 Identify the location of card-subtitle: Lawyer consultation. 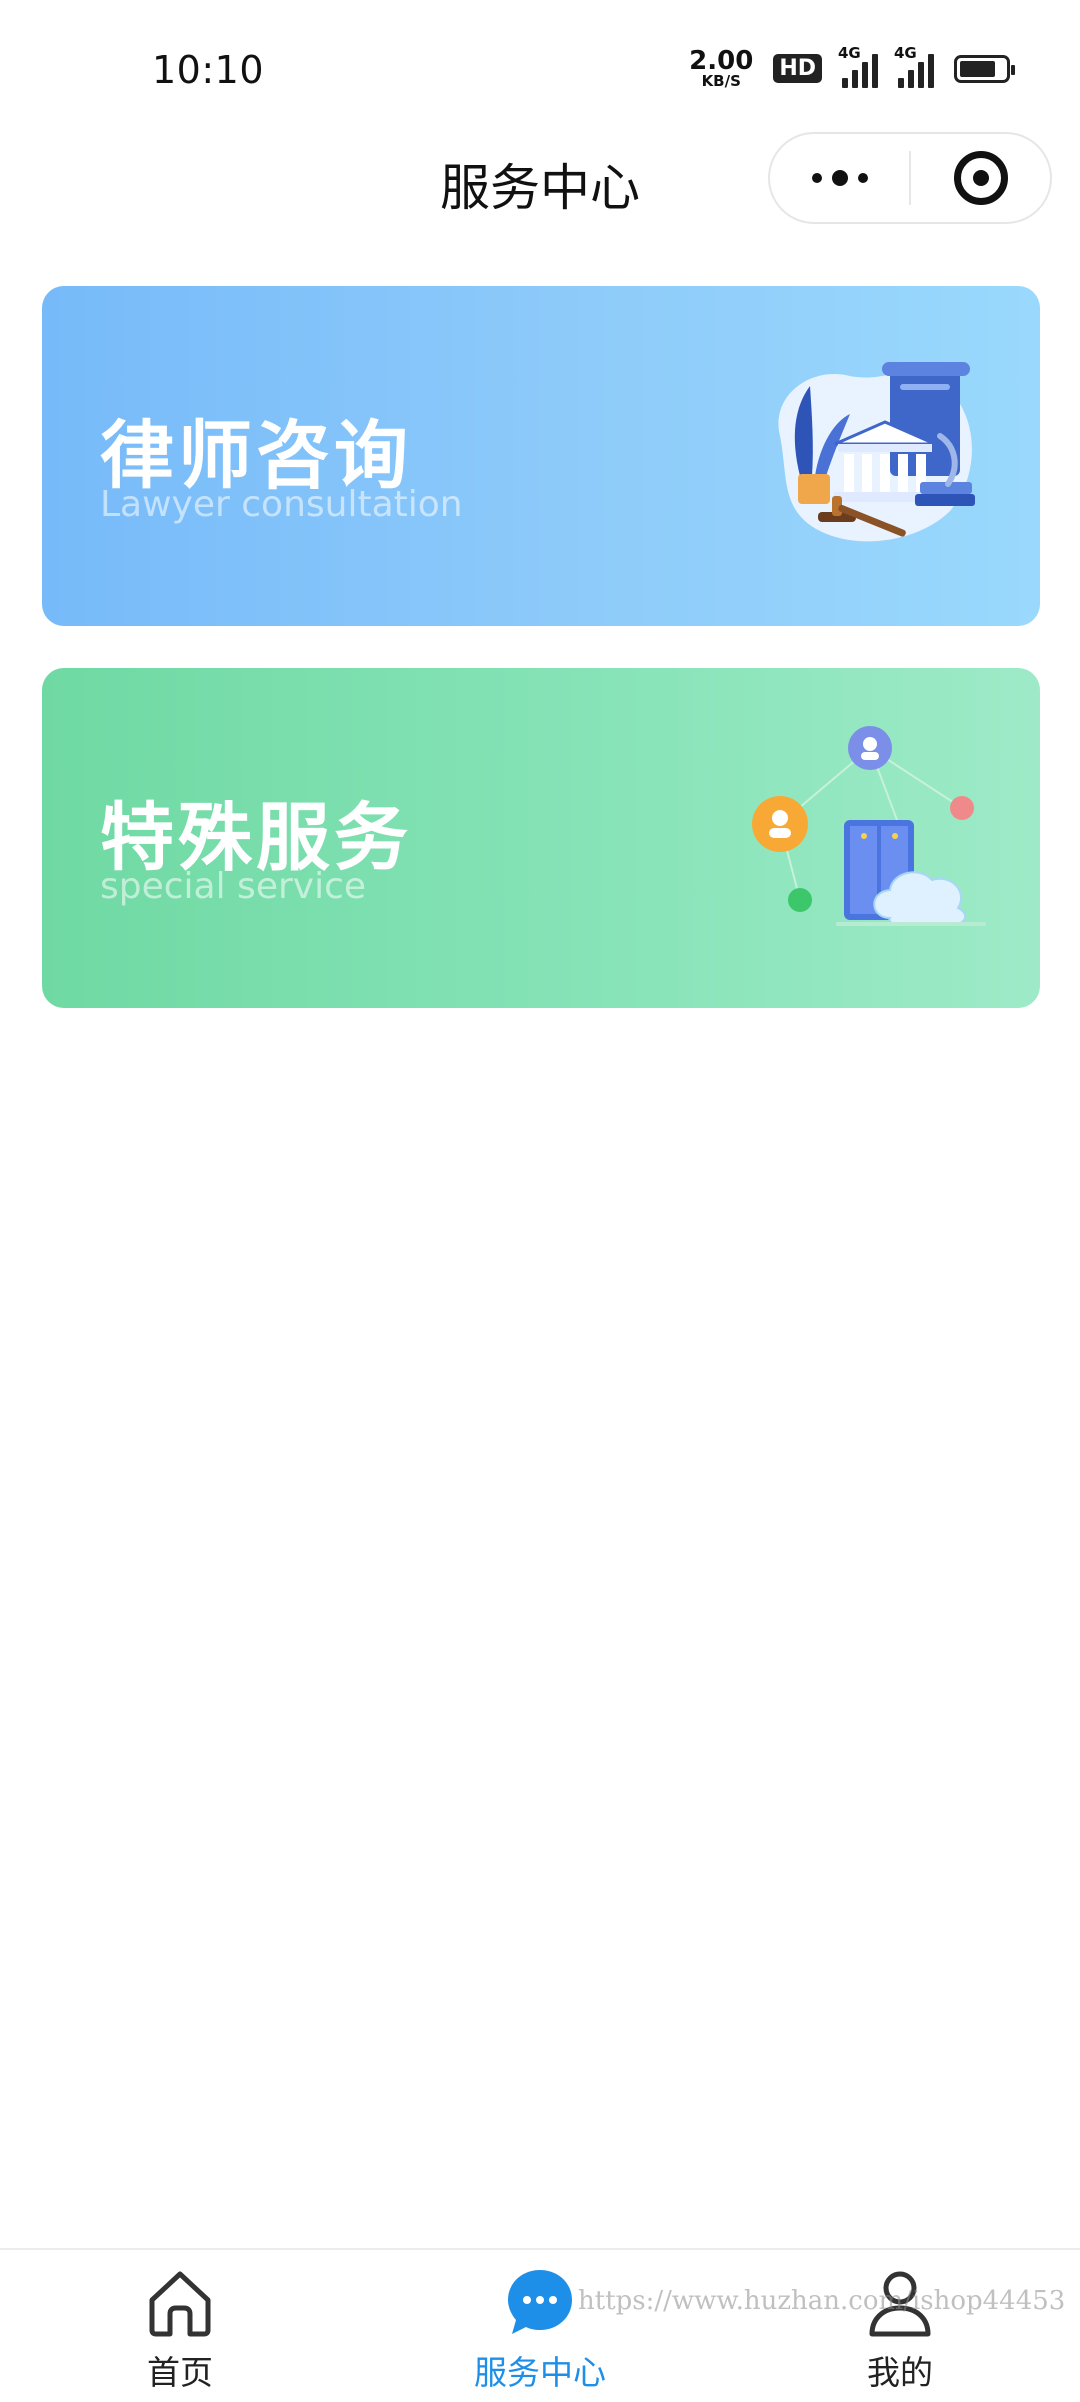
(281, 504).